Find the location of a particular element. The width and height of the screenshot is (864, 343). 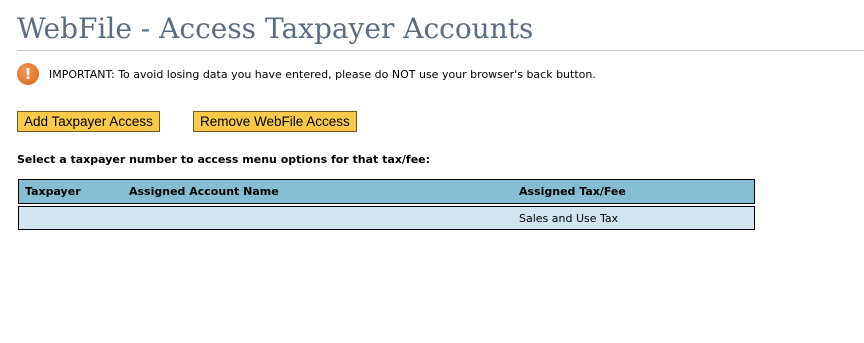

title-divider is located at coordinates (440, 50).